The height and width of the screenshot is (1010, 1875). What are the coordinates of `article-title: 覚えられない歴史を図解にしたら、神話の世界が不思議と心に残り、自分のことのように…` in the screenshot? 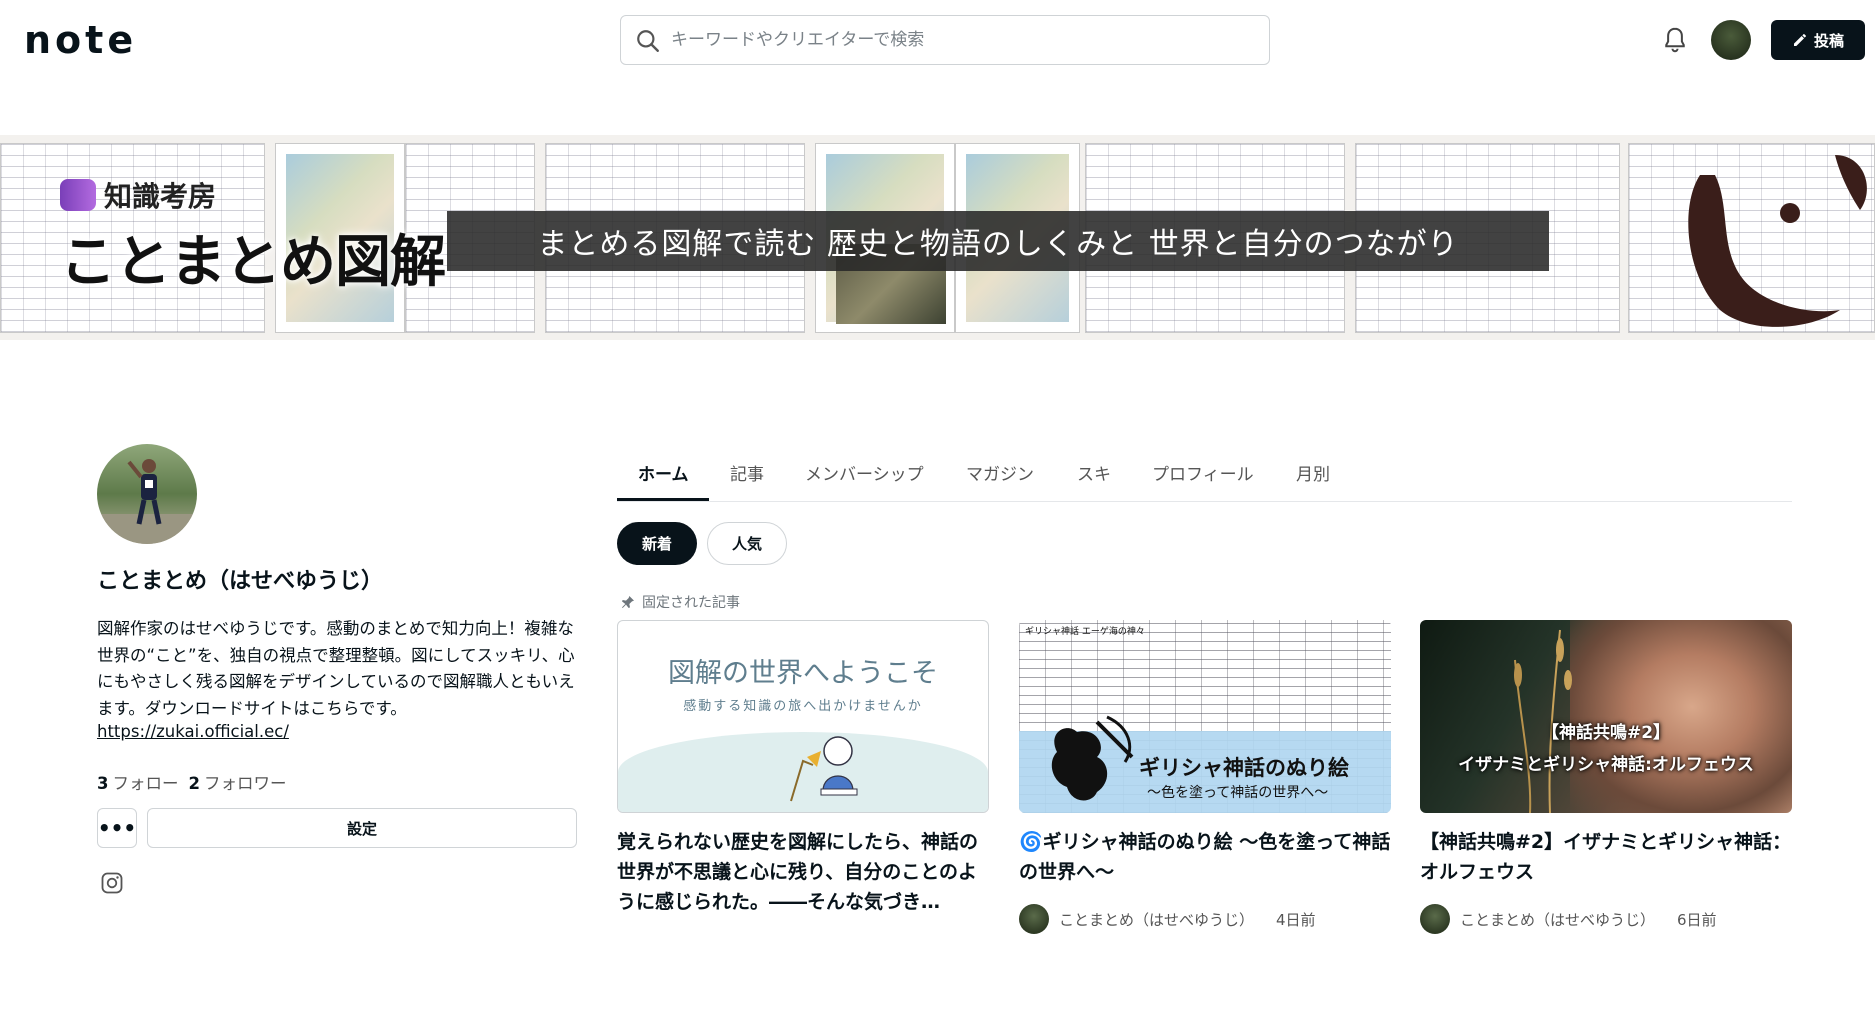 It's located at (803, 872).